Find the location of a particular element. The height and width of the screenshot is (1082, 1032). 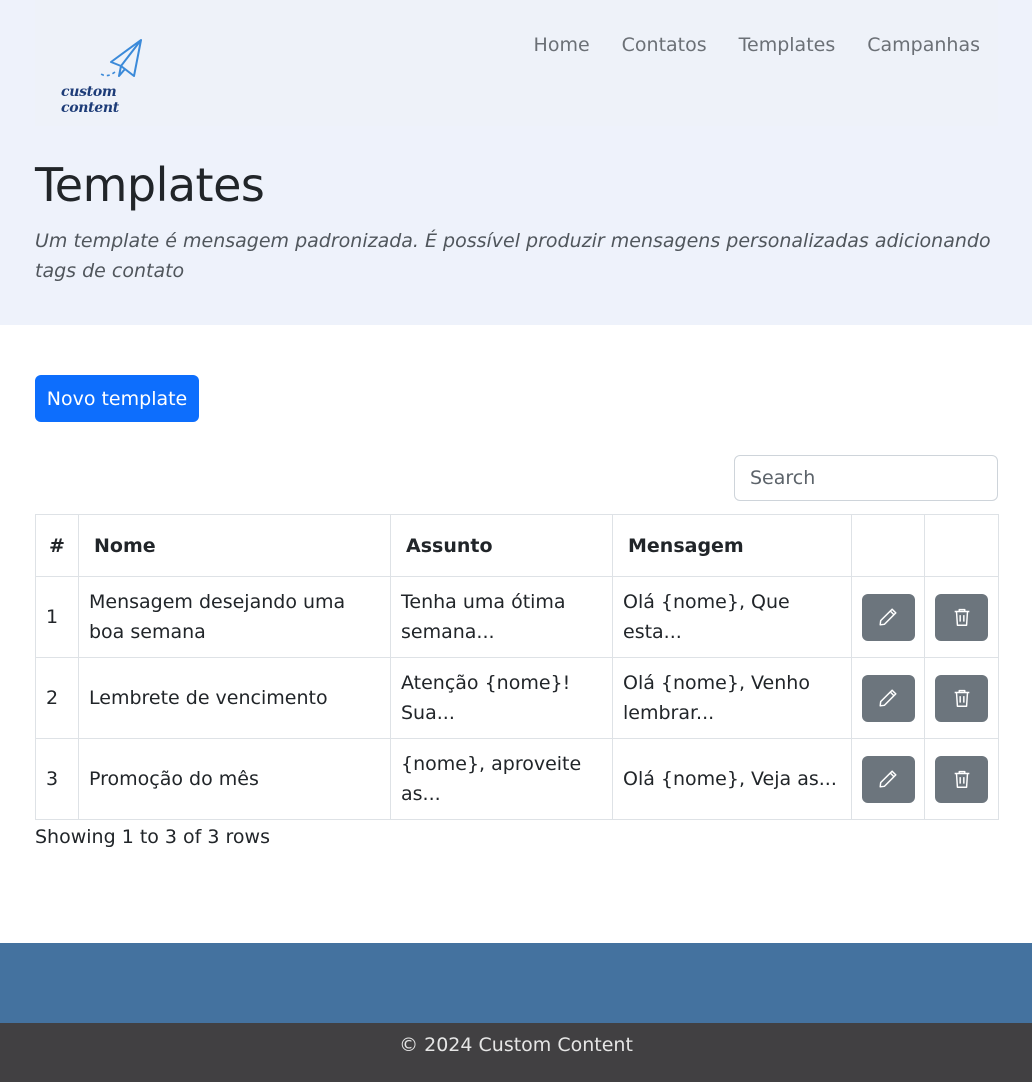

nav-contatos: Contatos is located at coordinates (664, 45).